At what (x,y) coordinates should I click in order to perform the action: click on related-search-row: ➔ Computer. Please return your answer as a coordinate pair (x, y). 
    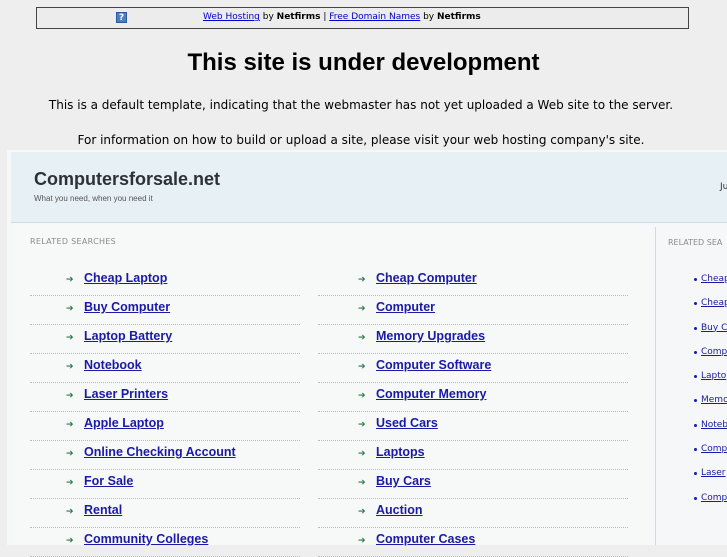
    Looking at the image, I should click on (473, 310).